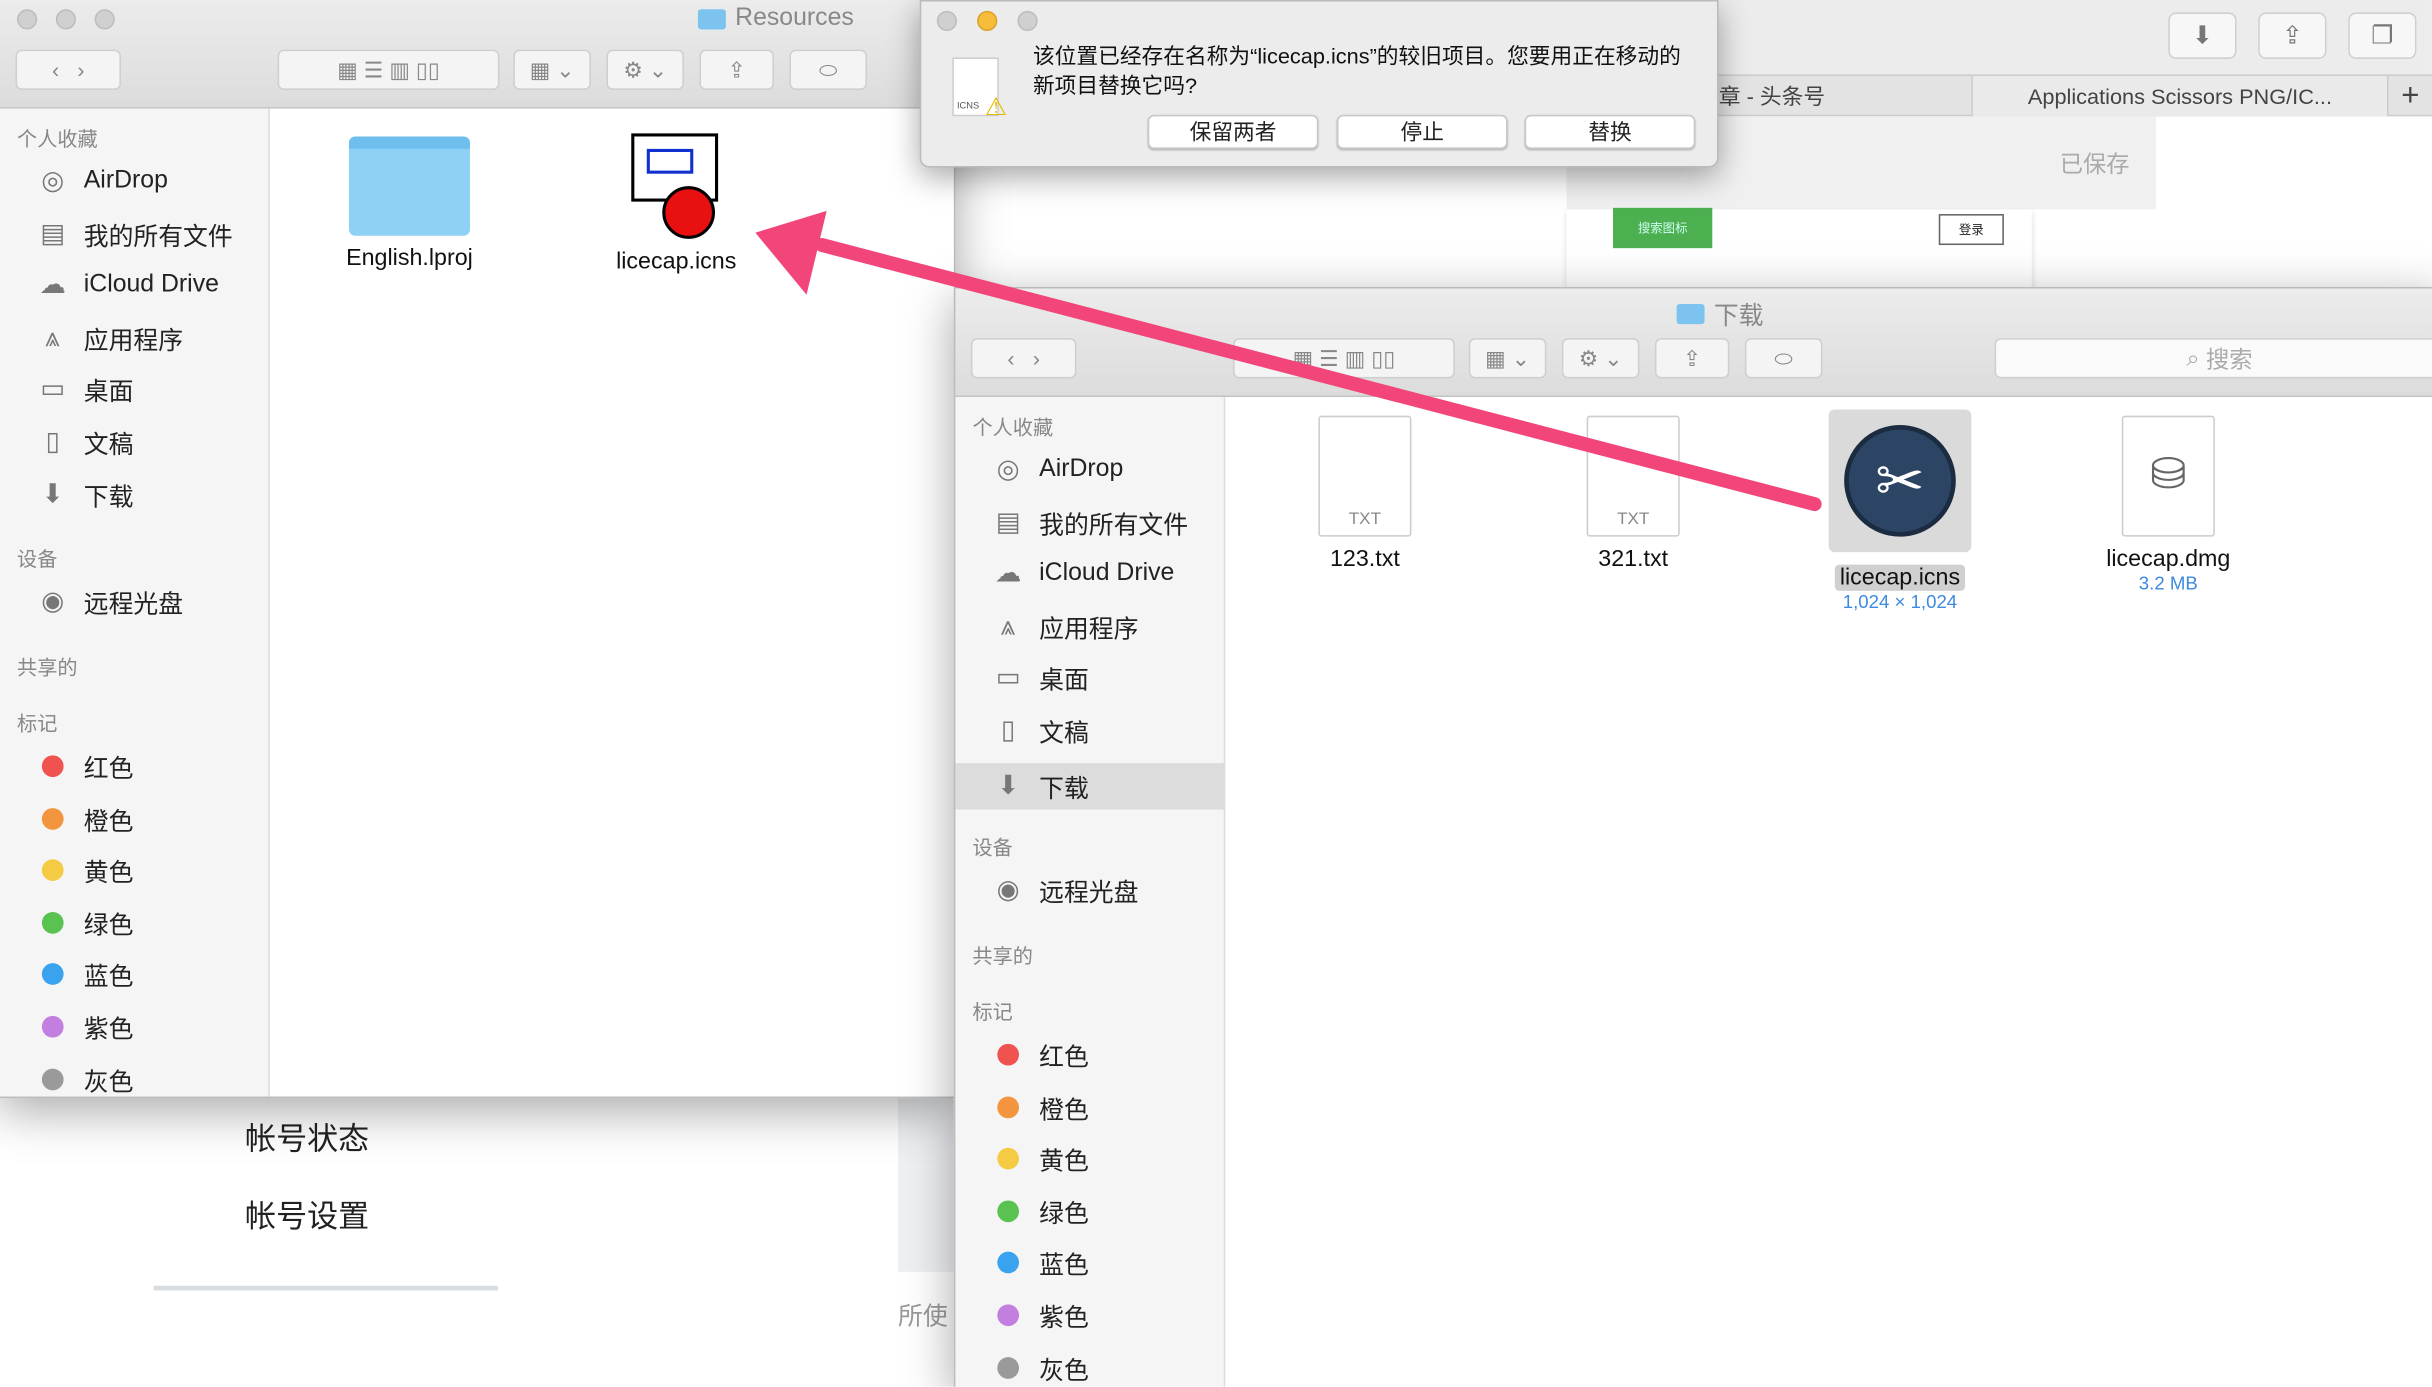  What do you see at coordinates (791, 252) in the screenshot?
I see `arrow-head` at bounding box center [791, 252].